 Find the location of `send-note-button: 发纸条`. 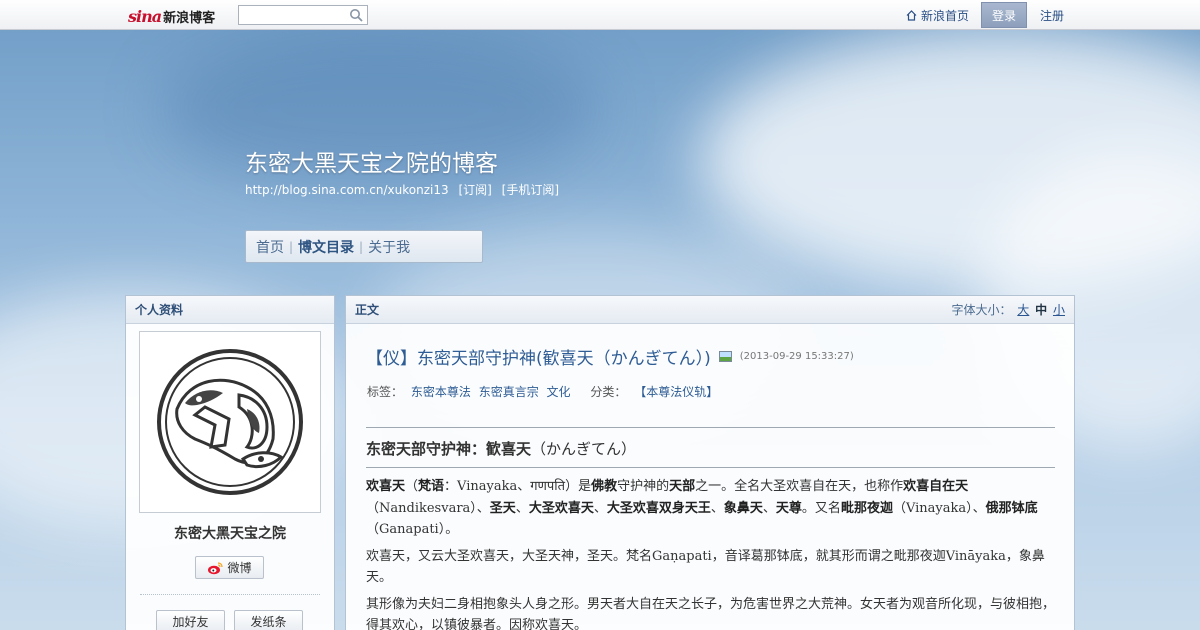

send-note-button: 发纸条 is located at coordinates (268, 620).